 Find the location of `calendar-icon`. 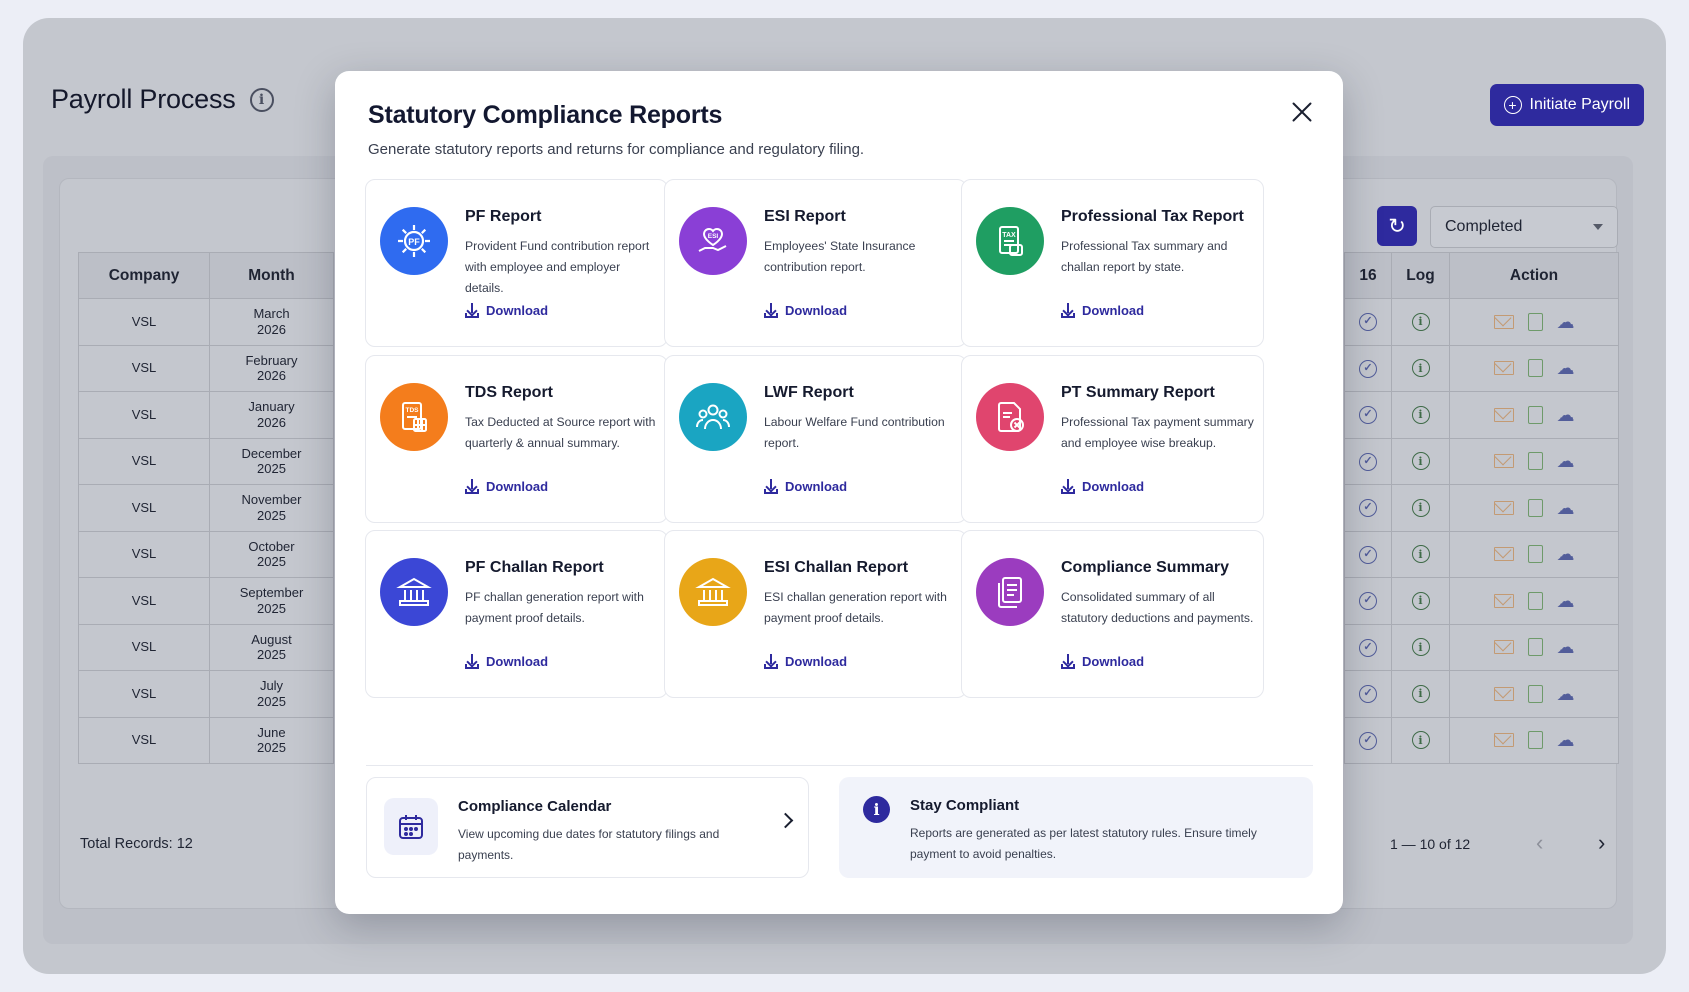

calendar-icon is located at coordinates (411, 826).